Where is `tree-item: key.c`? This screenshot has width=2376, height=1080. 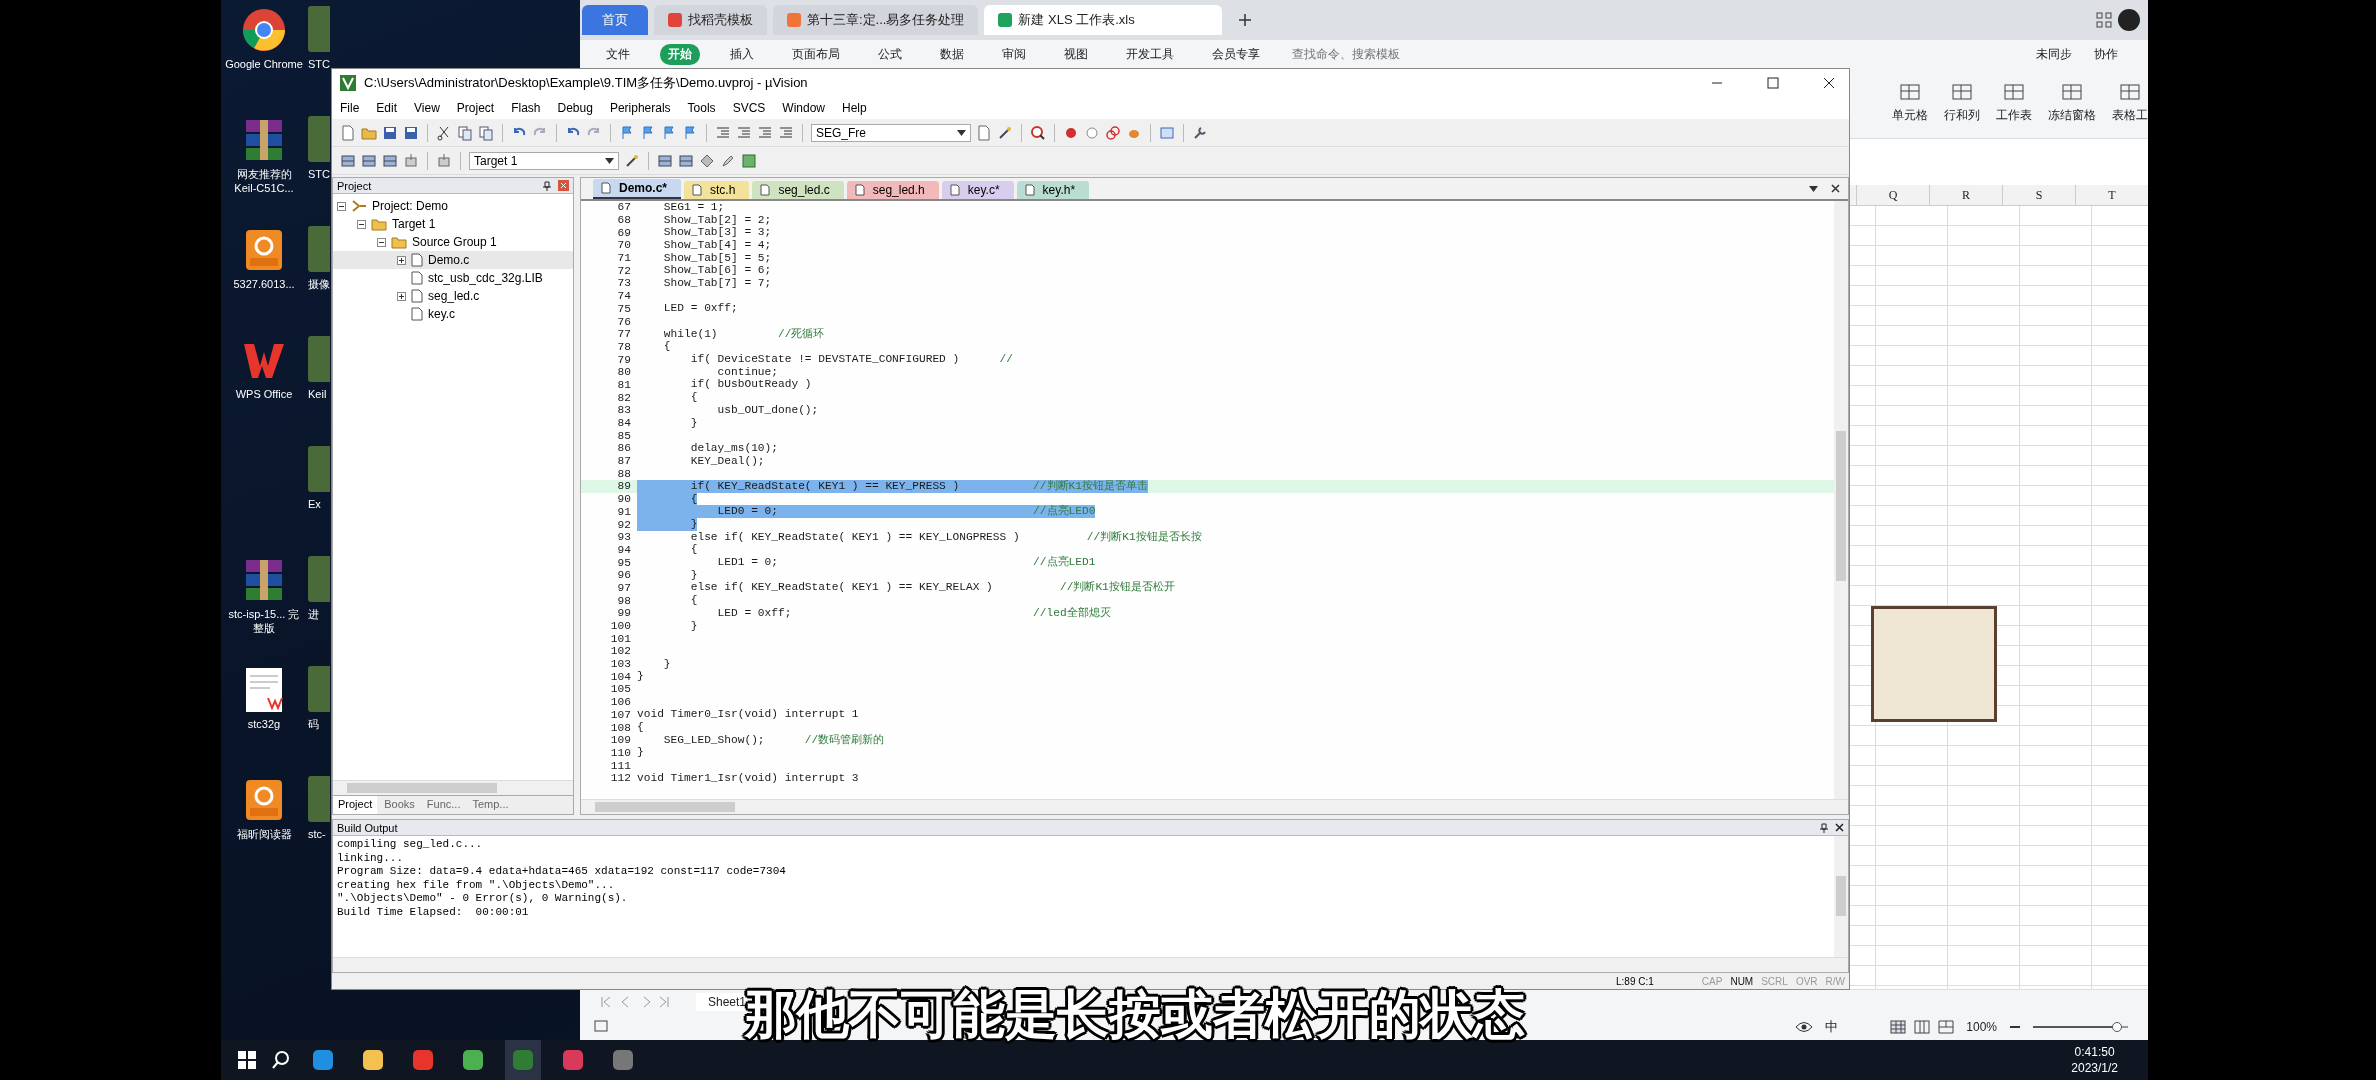 tree-item: key.c is located at coordinates (453, 314).